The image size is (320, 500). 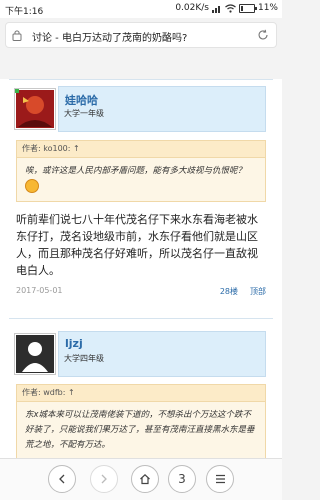 I want to click on user-grade: 大学一年级, so click(x=84, y=113).